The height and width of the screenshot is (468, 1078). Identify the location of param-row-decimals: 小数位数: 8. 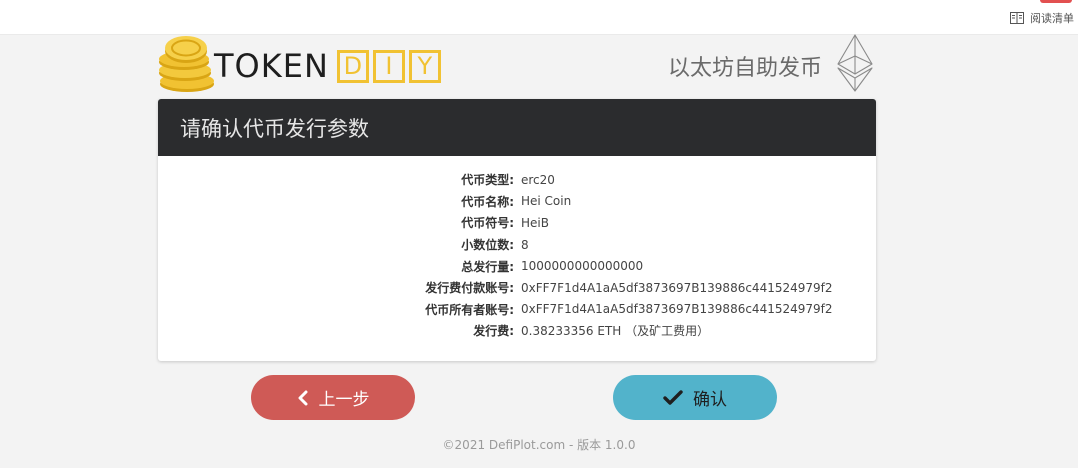
(517, 245).